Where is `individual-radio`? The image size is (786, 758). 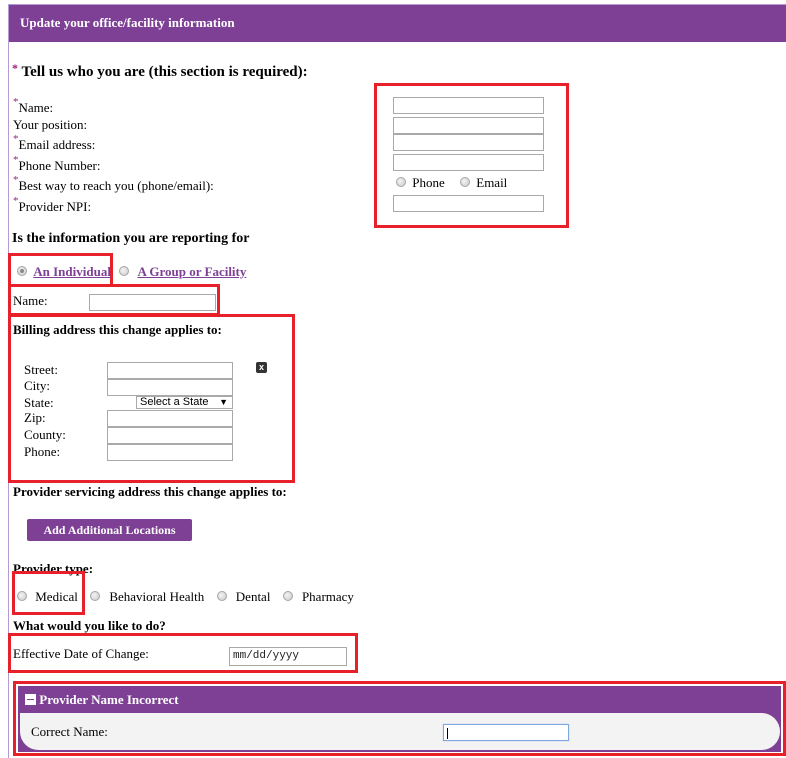 individual-radio is located at coordinates (22, 271).